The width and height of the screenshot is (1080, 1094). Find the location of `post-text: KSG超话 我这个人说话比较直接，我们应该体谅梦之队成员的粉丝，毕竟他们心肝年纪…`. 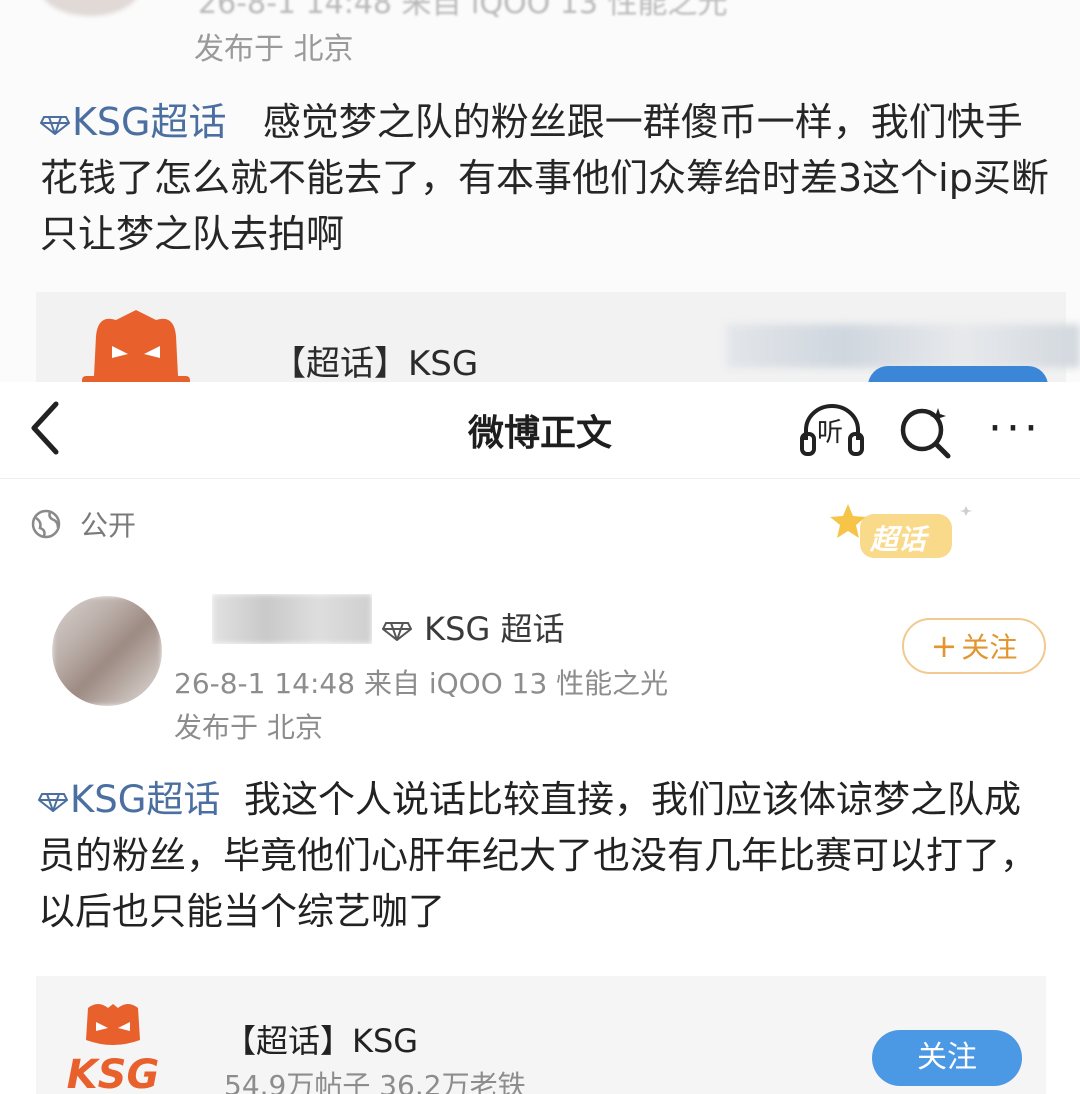

post-text: KSG超话 我这个人说话比较直接，我们应该体谅梦之队成员的粉丝，毕竟他们心肝年纪… is located at coordinates (543, 856).